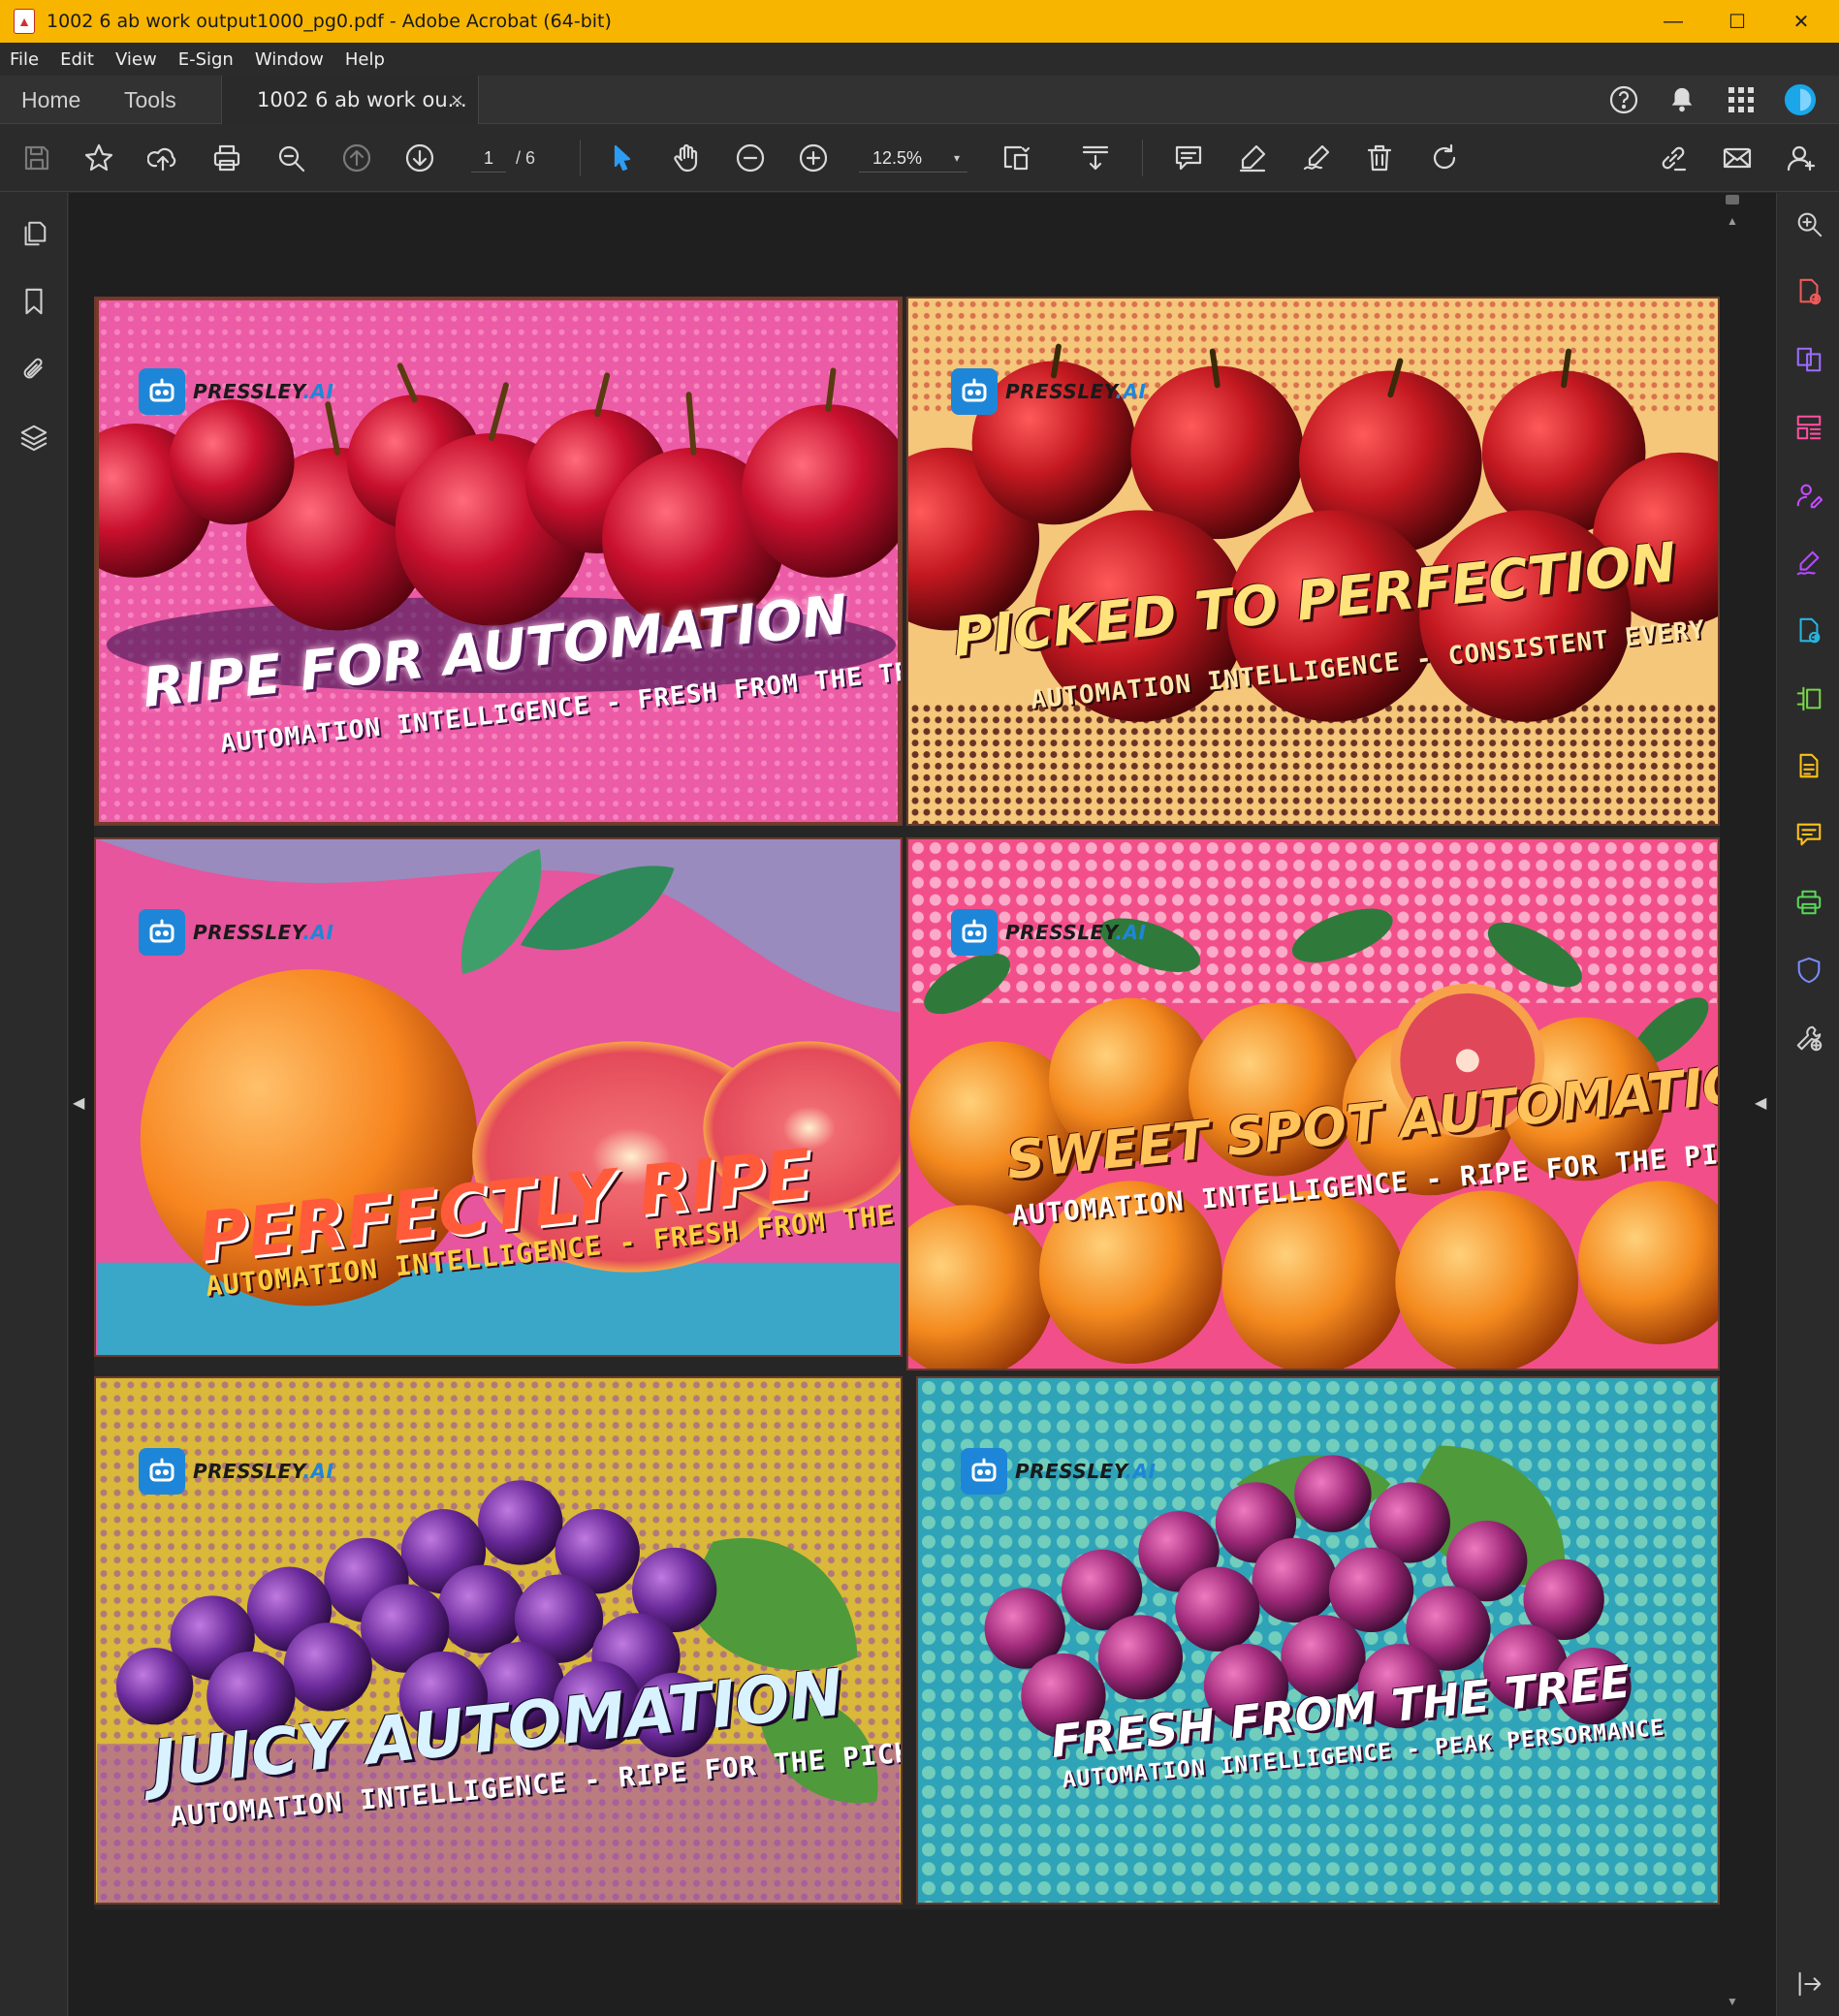 The width and height of the screenshot is (1839, 2016). Describe the element at coordinates (1808, 903) in the screenshot. I see `print-production-icon` at that location.